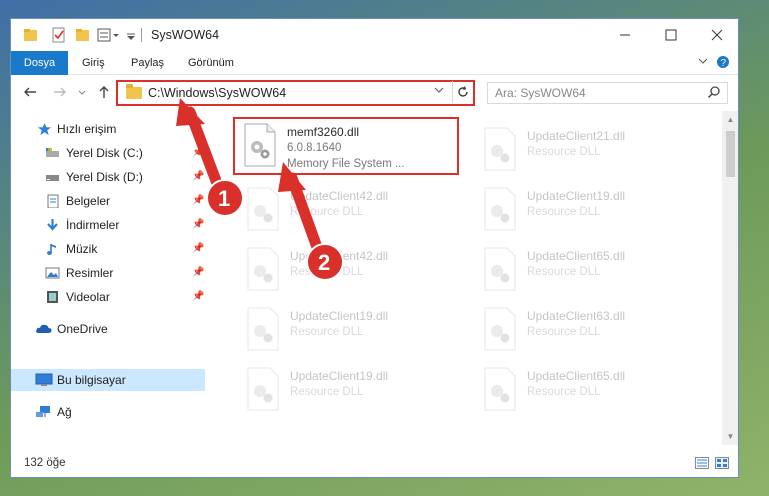 The image size is (769, 496). What do you see at coordinates (607, 93) in the screenshot?
I see `search-box: Ara: SysWOW64` at bounding box center [607, 93].